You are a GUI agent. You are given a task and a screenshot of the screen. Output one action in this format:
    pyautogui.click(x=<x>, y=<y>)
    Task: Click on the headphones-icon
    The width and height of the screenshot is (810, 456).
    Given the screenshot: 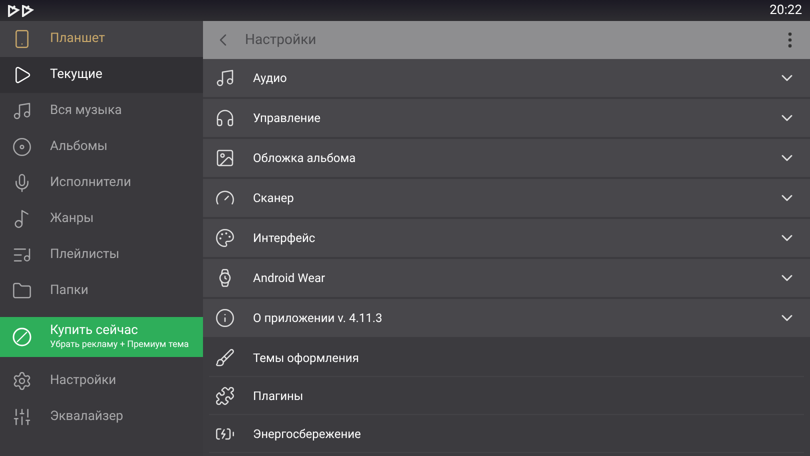 What is the action you would take?
    pyautogui.click(x=225, y=118)
    